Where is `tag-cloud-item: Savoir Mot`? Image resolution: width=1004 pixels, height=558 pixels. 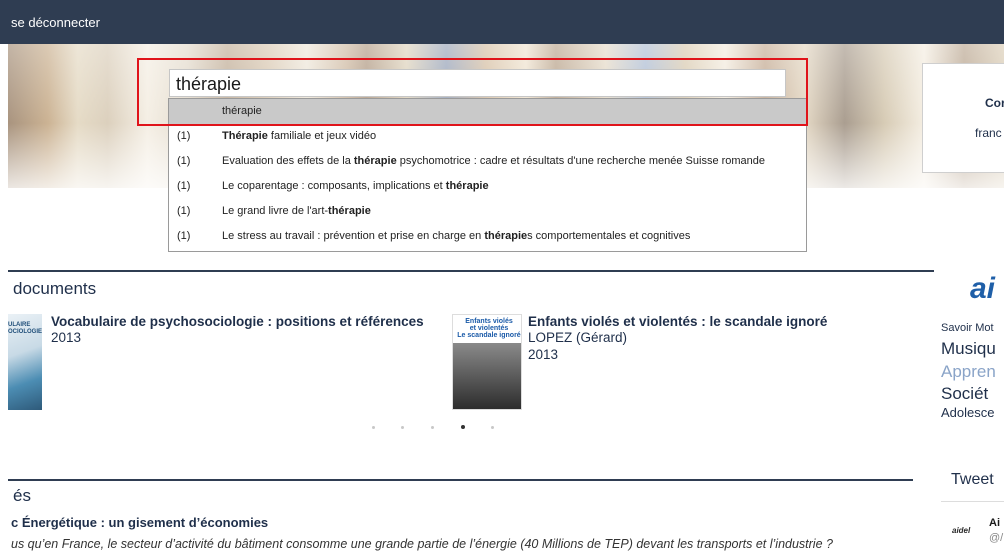 tag-cloud-item: Savoir Mot is located at coordinates (967, 328).